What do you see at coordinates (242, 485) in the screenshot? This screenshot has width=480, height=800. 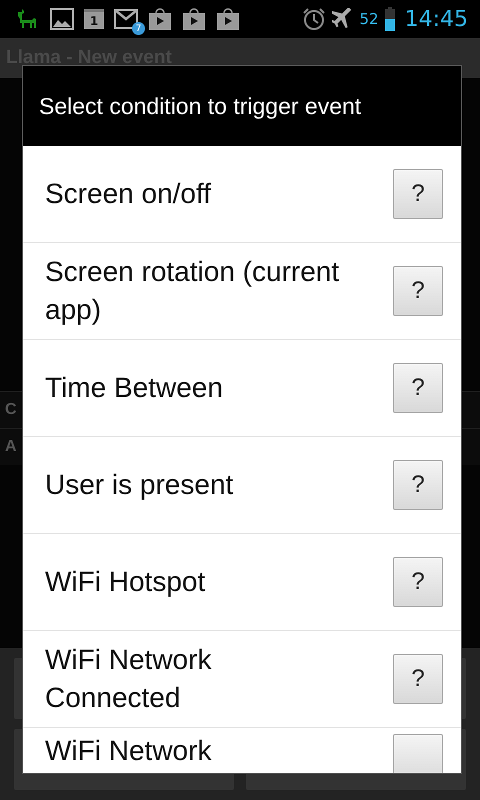 I see `condition-item: User is present ?` at bounding box center [242, 485].